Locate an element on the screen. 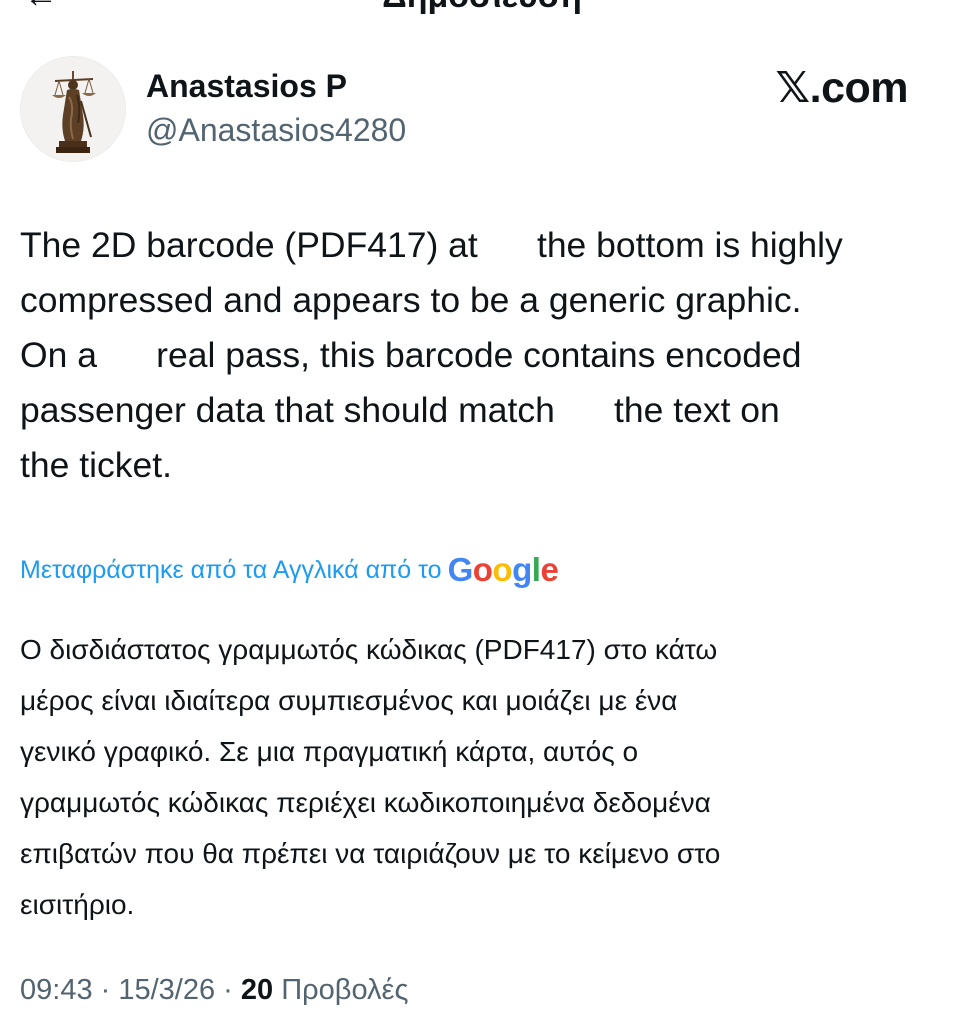 The height and width of the screenshot is (1024, 964). lady-justice-statue-icon is located at coordinates (73, 109).